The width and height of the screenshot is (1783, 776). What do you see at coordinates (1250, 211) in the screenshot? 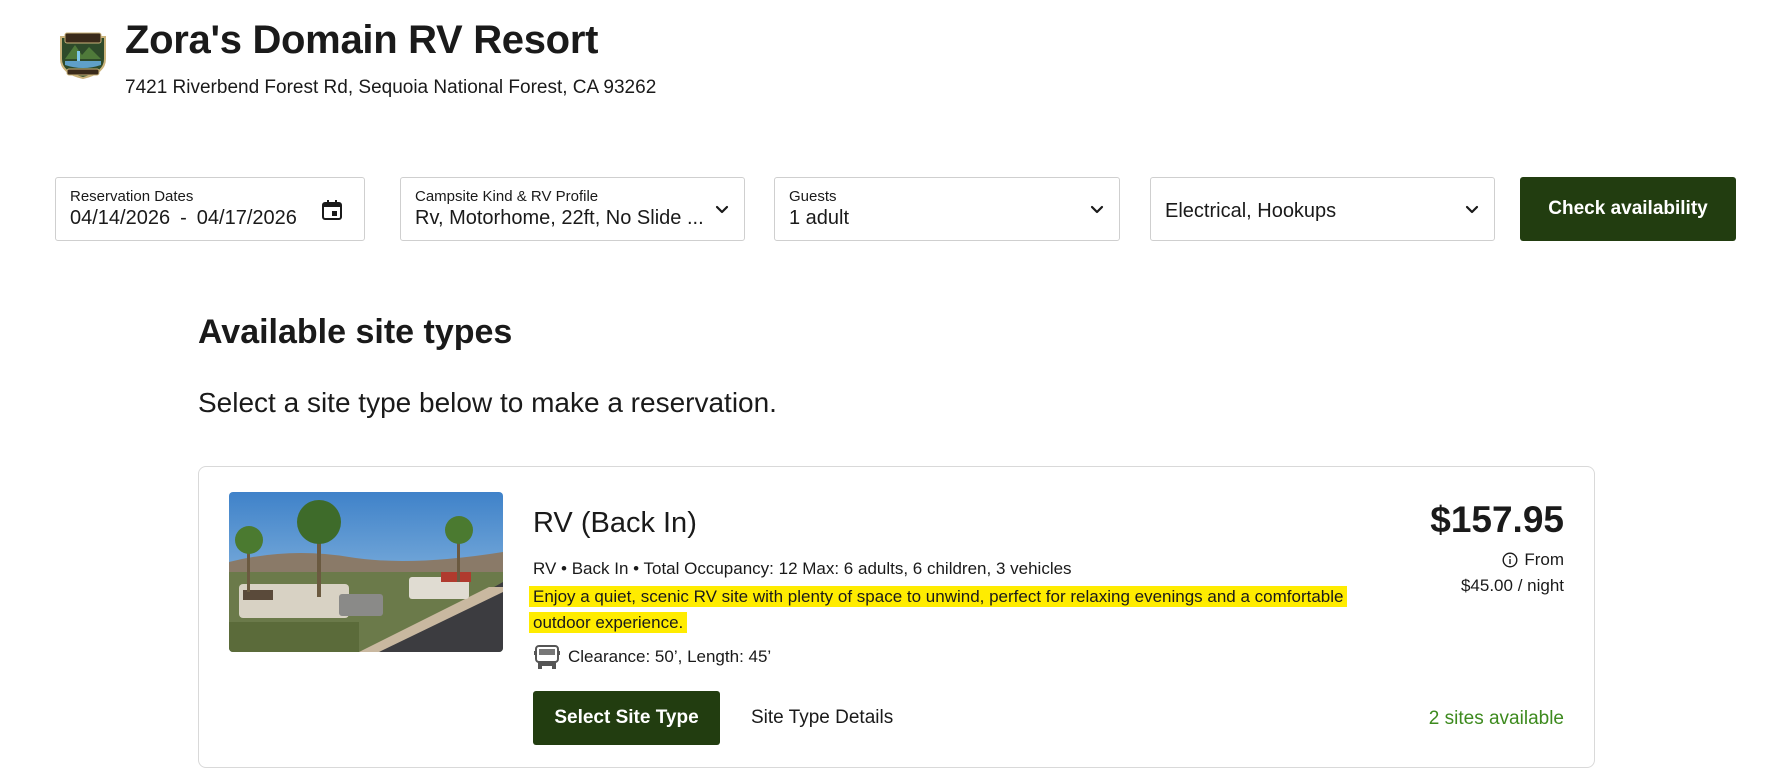
I see `amenities-value: Electrical, Hookups` at bounding box center [1250, 211].